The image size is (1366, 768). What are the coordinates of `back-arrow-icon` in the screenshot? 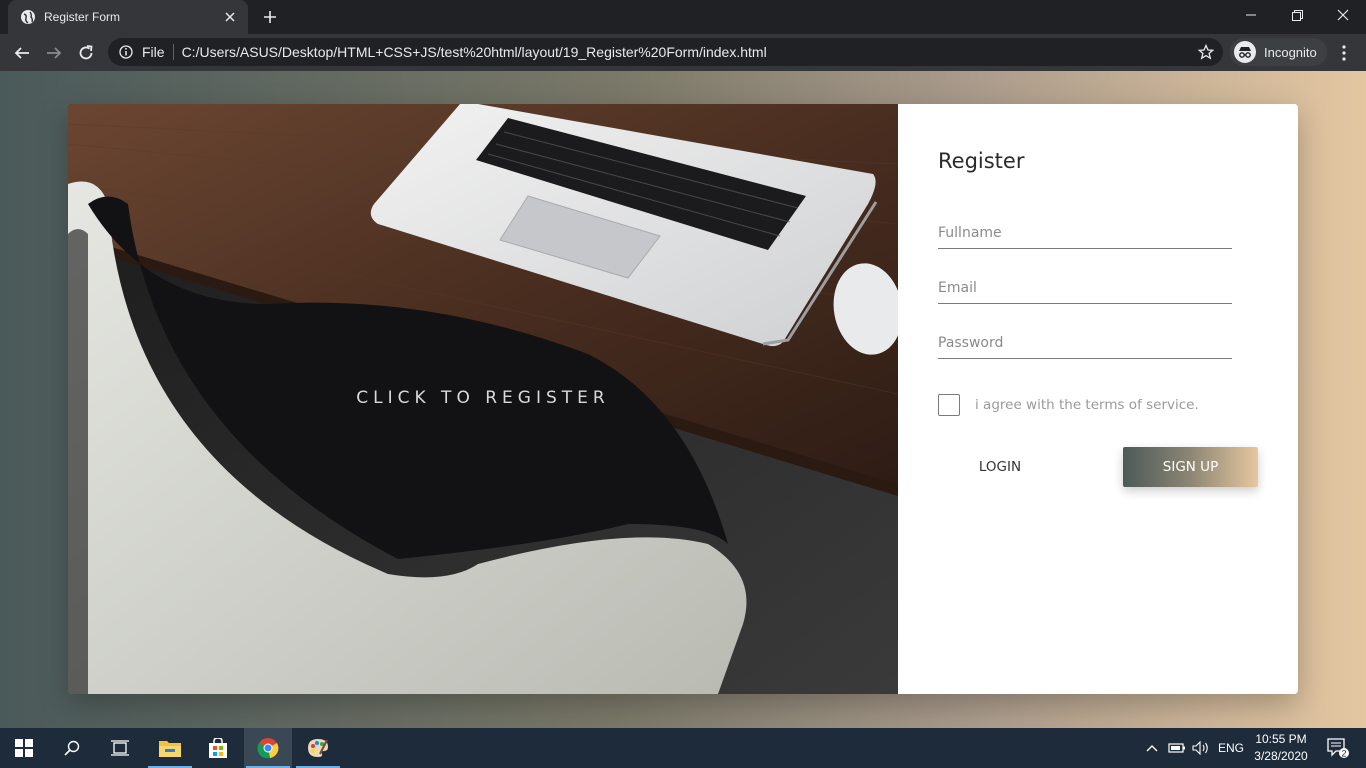 It's located at (21, 53).